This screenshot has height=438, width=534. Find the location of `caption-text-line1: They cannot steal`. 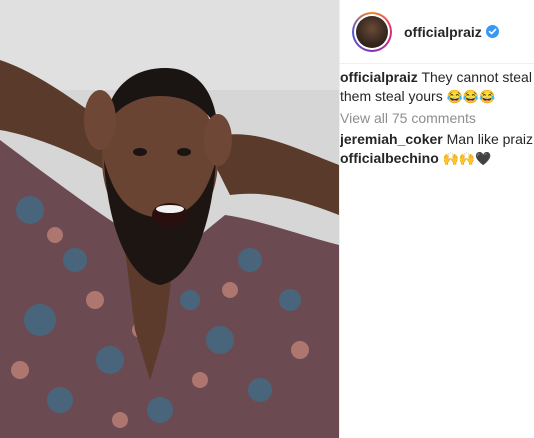

caption-text-line1: They cannot steal is located at coordinates (476, 77).